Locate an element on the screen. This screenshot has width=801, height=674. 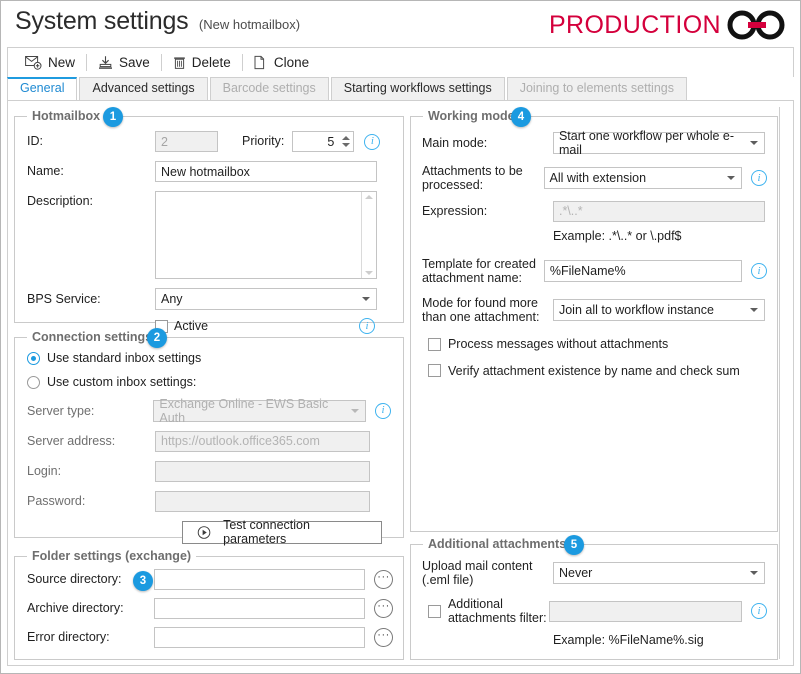
server-type-select: Exchange Online - EWS Basic Auth is located at coordinates (259, 411).